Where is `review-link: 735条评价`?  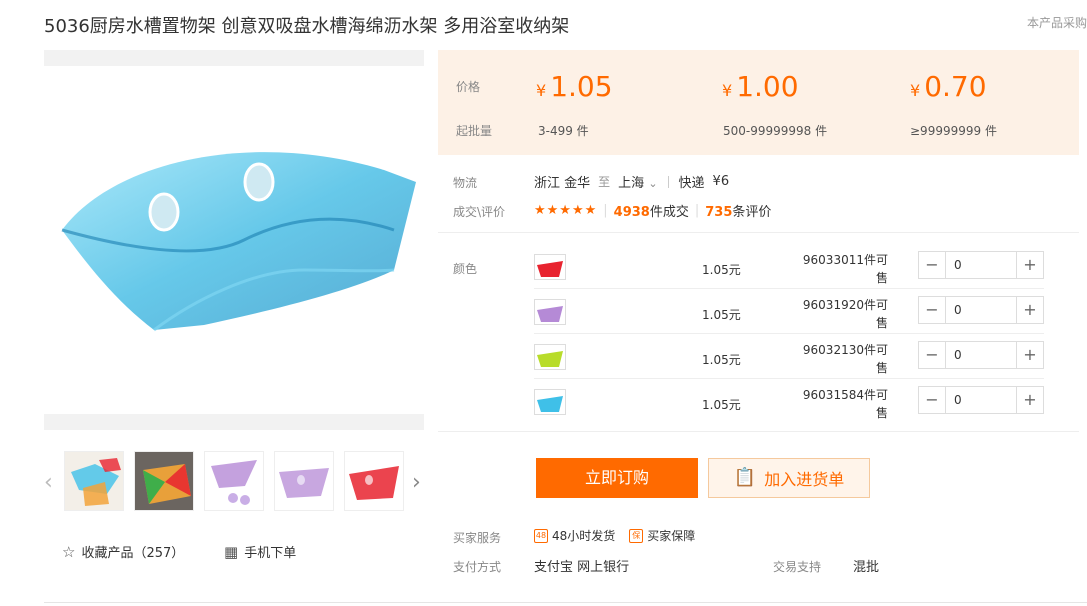
review-link: 735条评价 is located at coordinates (738, 210).